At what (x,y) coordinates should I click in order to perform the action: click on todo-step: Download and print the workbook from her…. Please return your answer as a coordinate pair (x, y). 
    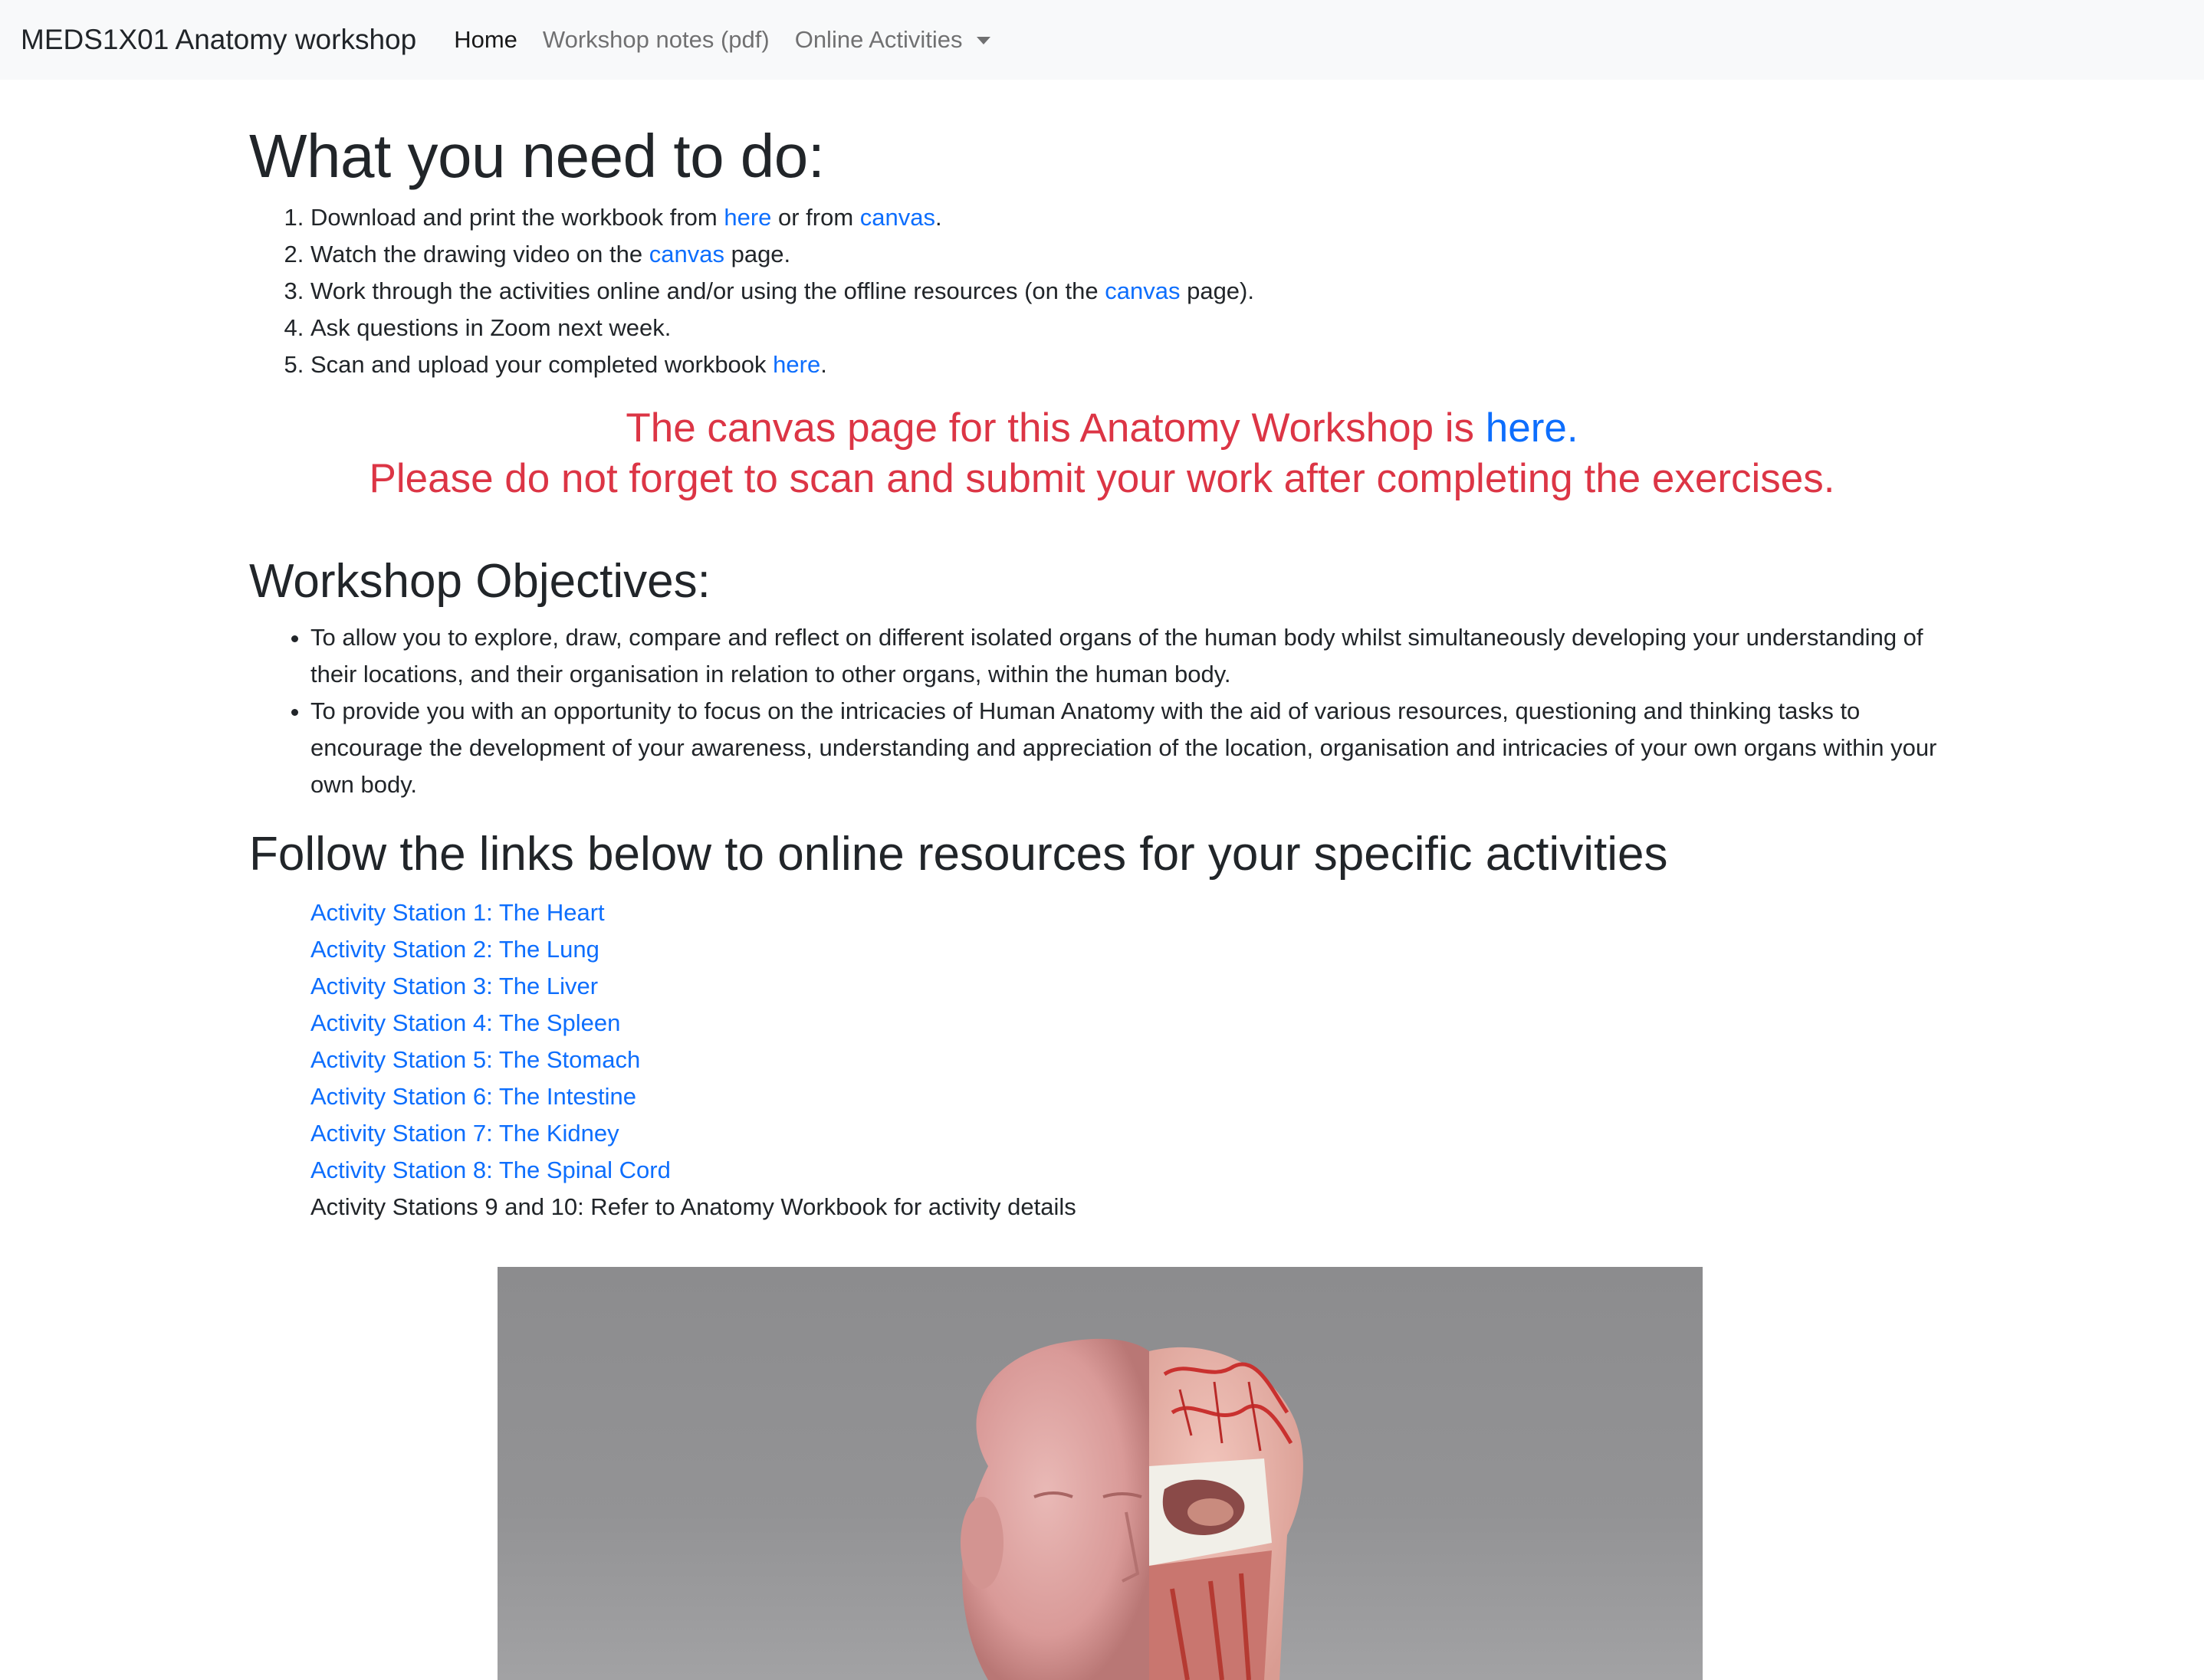
    Looking at the image, I should click on (1135, 217).